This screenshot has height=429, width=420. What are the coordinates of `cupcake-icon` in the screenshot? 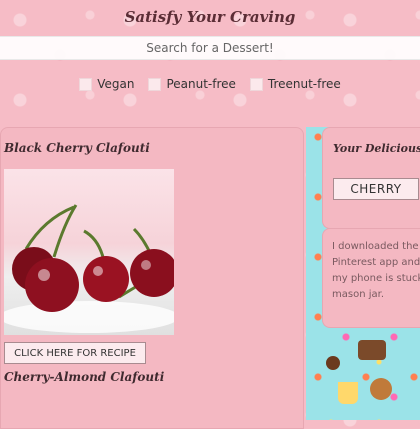 It's located at (348, 393).